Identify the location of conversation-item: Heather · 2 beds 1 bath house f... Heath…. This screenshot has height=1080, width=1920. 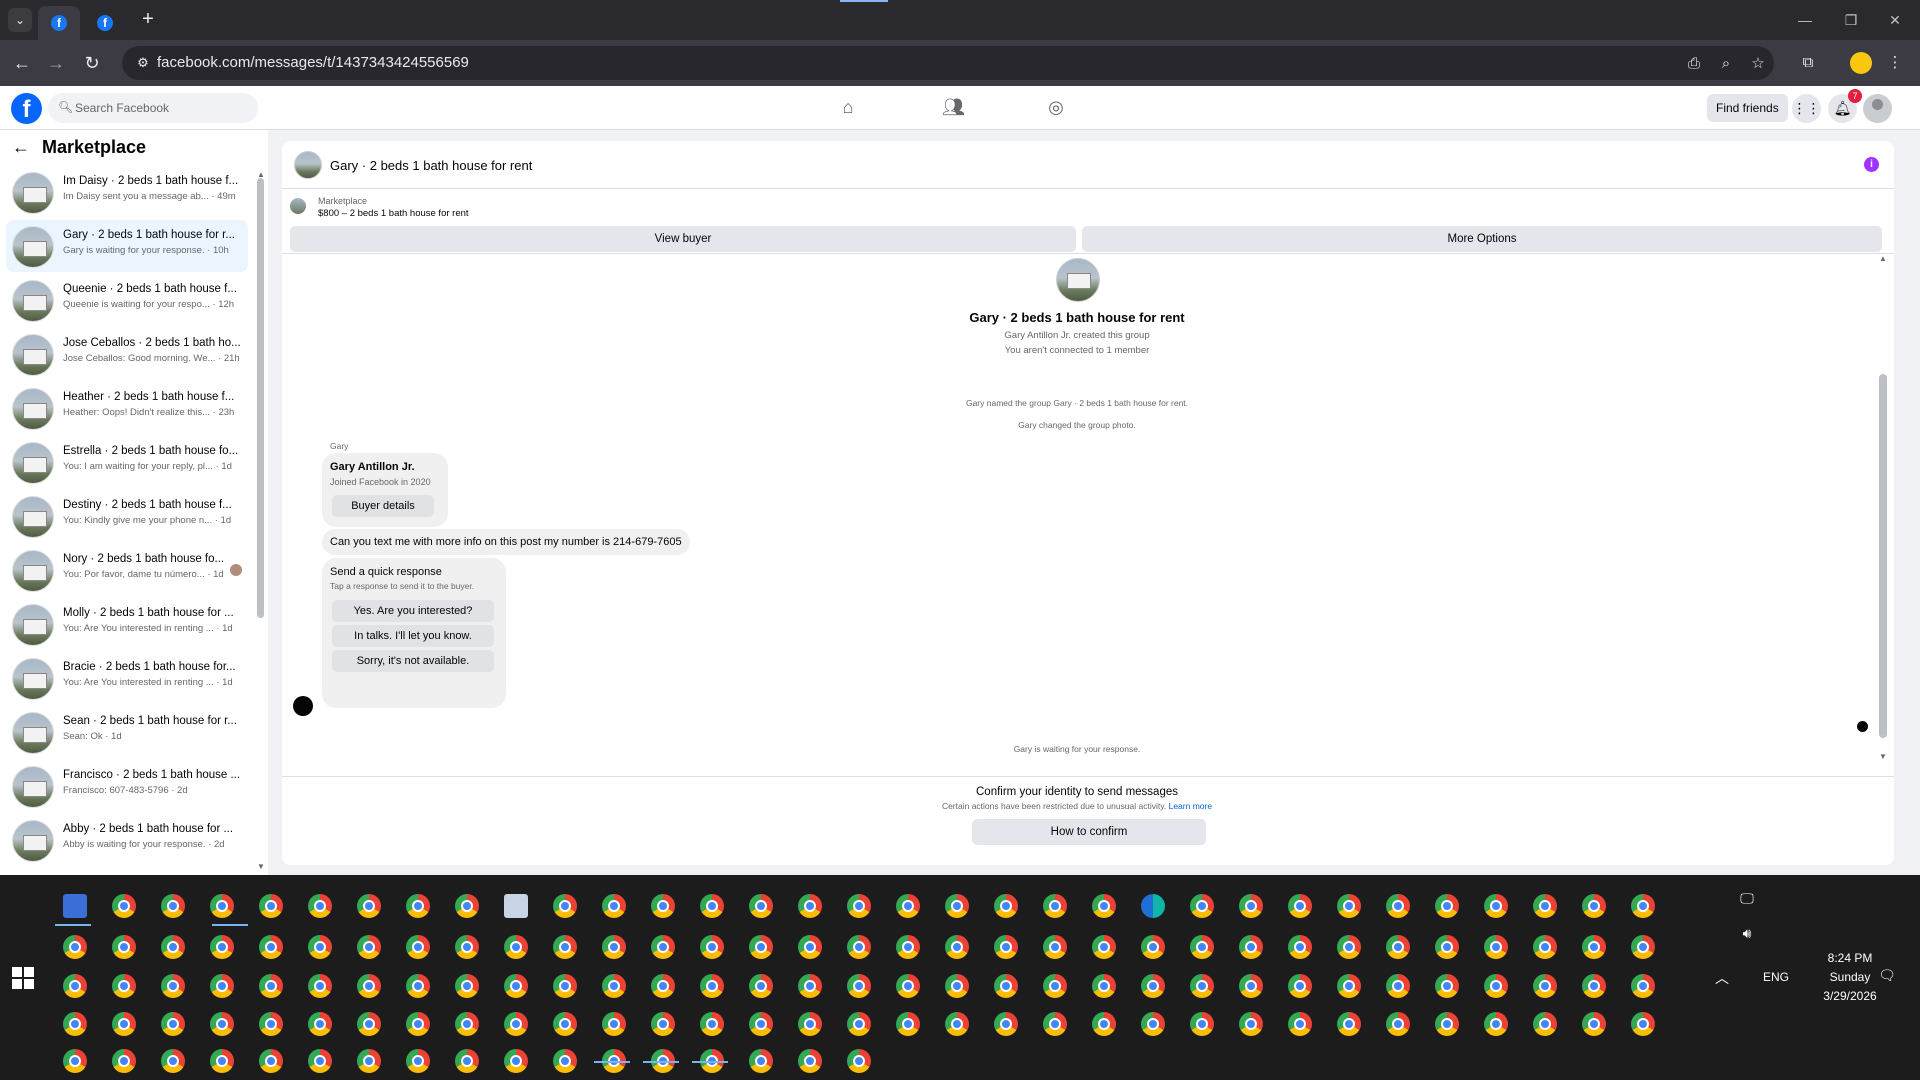
(127, 408).